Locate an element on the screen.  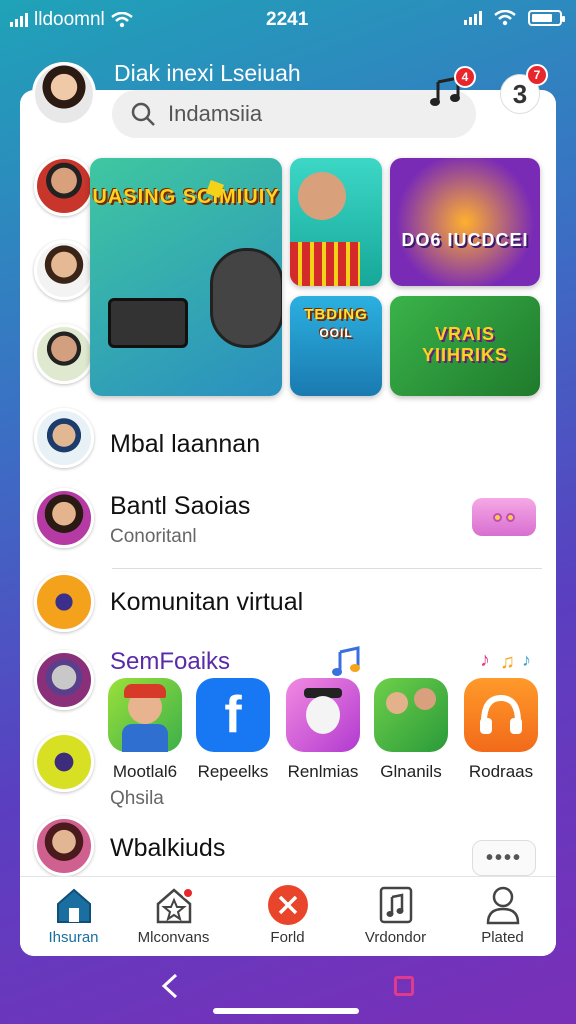
facebook-icon: f is located at coordinates (233, 715).